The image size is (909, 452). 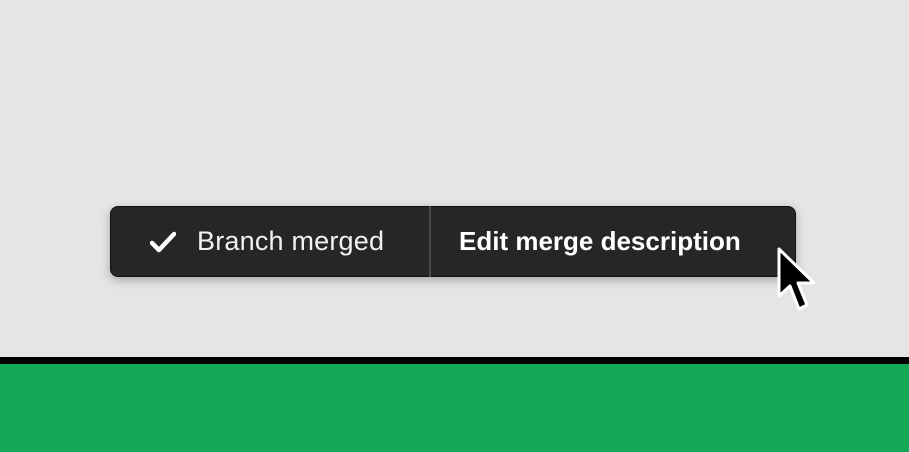 I want to click on edit-merge-description-button: Edit merge description, so click(x=613, y=241).